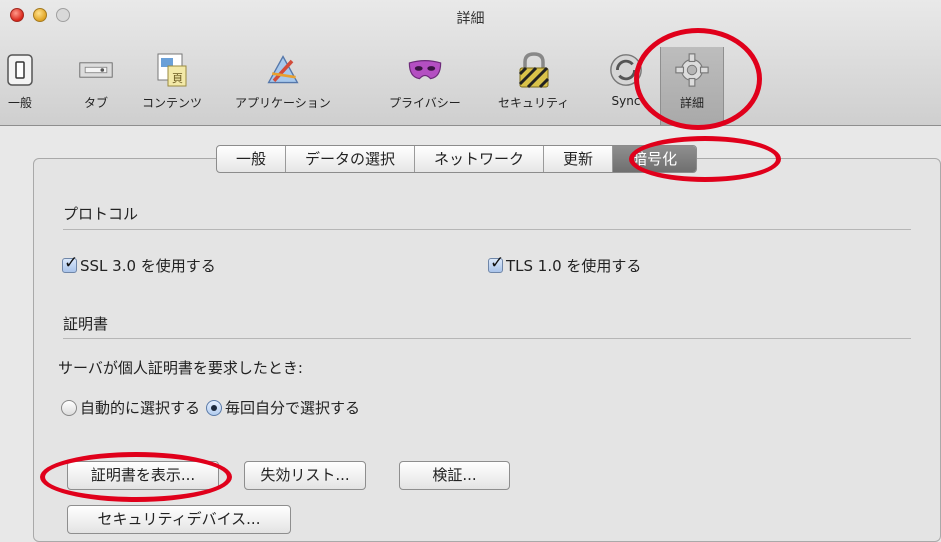  Describe the element at coordinates (425, 103) in the screenshot. I see `toolbar-label: プライバシー` at that location.